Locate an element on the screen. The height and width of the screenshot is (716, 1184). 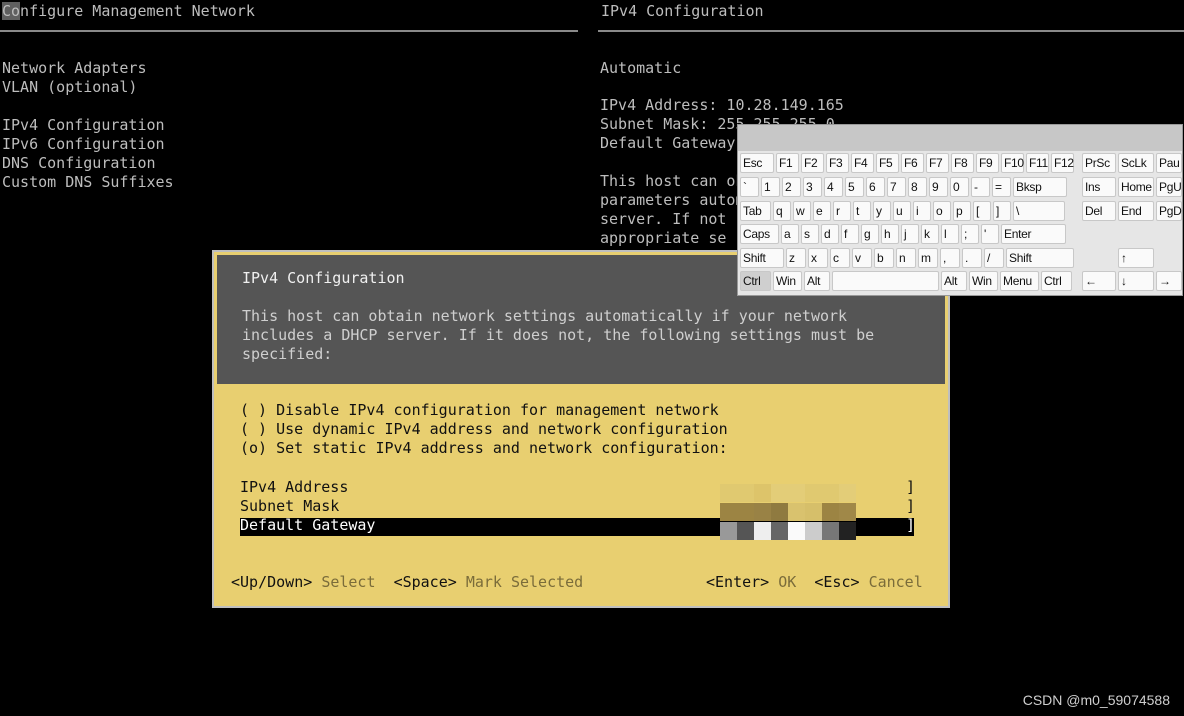
key-4: 4 is located at coordinates (833, 187).